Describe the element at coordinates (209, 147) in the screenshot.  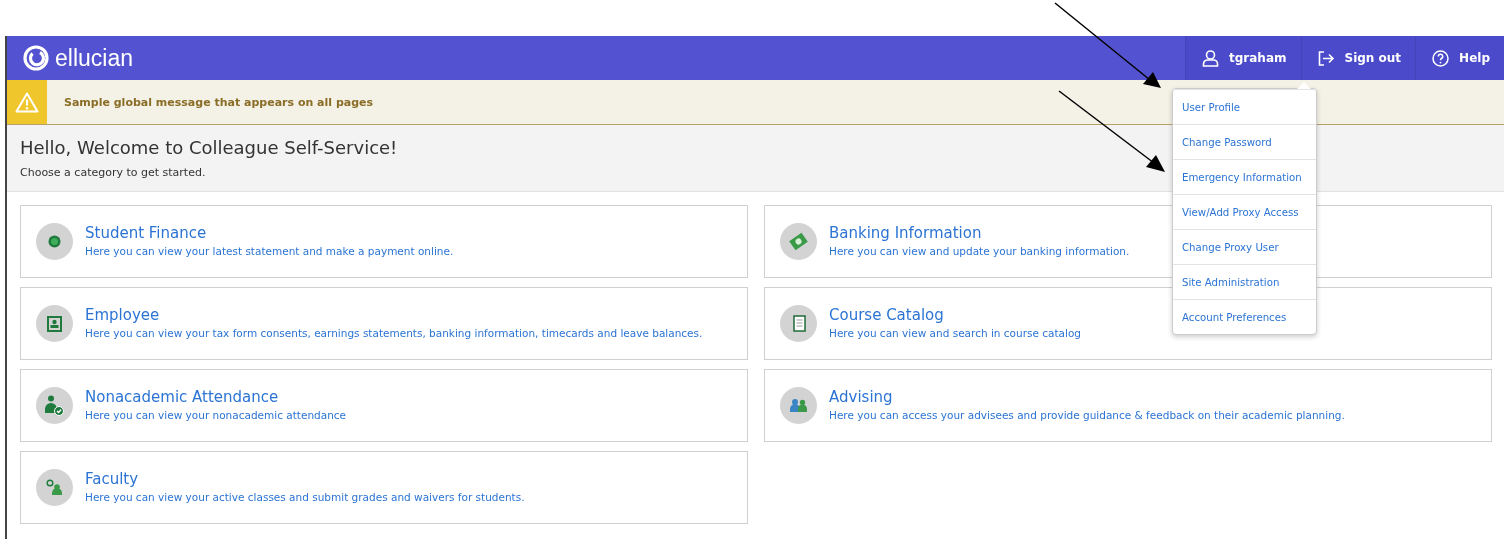
I see `welcome-title: Hello, Welcome to Colleague Self-Service!` at that location.